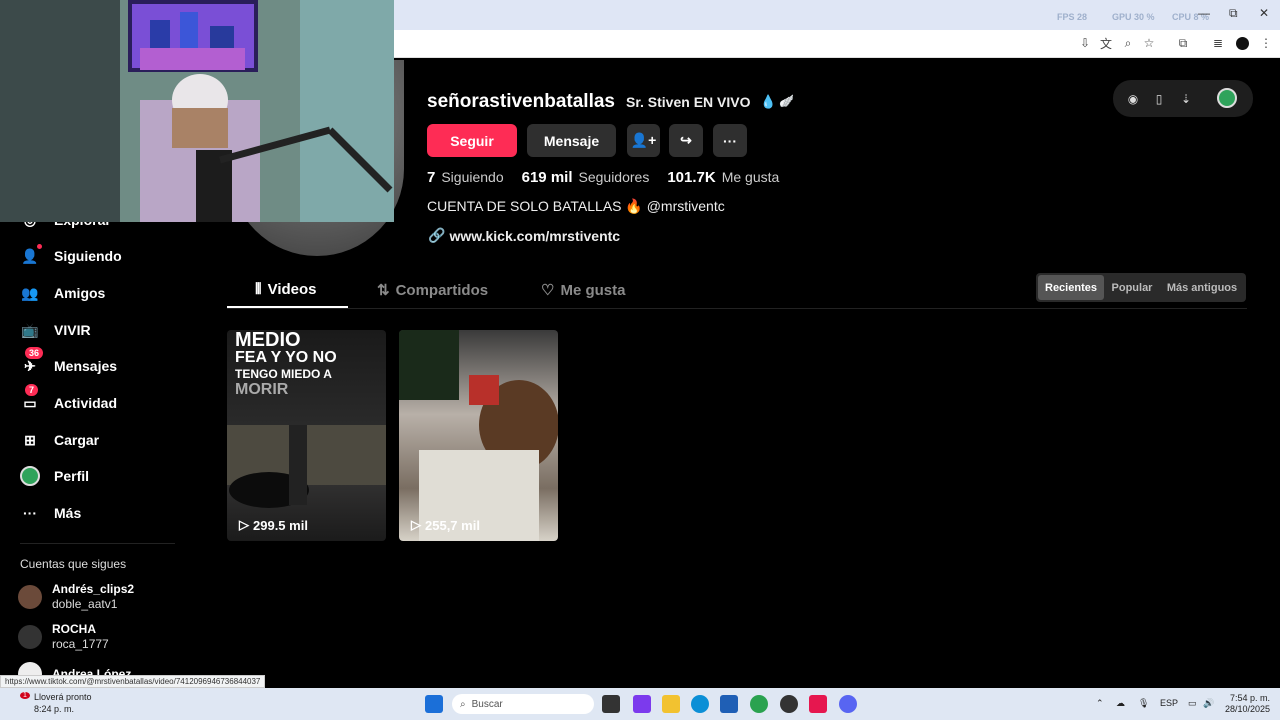 The width and height of the screenshot is (1280, 720). What do you see at coordinates (71, 256) in the screenshot?
I see `sidebar-item-siguiendo: 👤 Siguiendo` at bounding box center [71, 256].